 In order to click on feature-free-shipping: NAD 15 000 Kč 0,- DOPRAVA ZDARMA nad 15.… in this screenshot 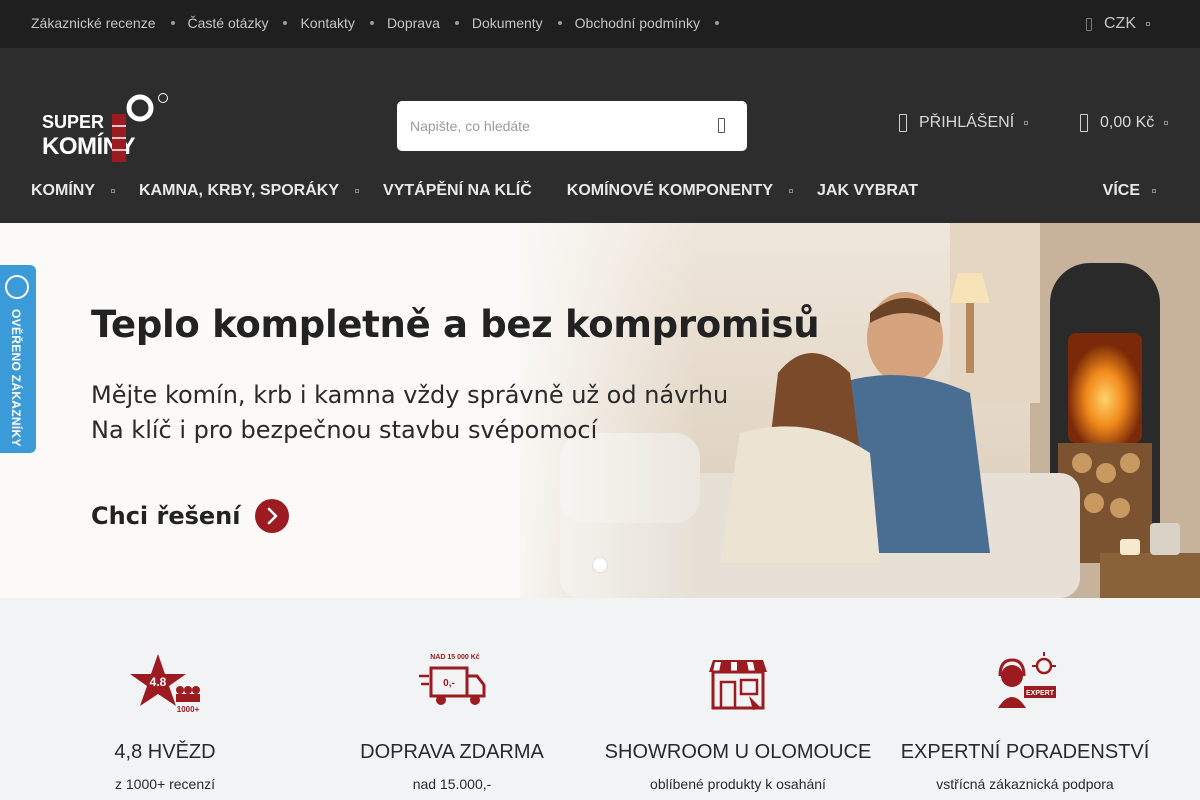, I will do `click(452, 721)`.